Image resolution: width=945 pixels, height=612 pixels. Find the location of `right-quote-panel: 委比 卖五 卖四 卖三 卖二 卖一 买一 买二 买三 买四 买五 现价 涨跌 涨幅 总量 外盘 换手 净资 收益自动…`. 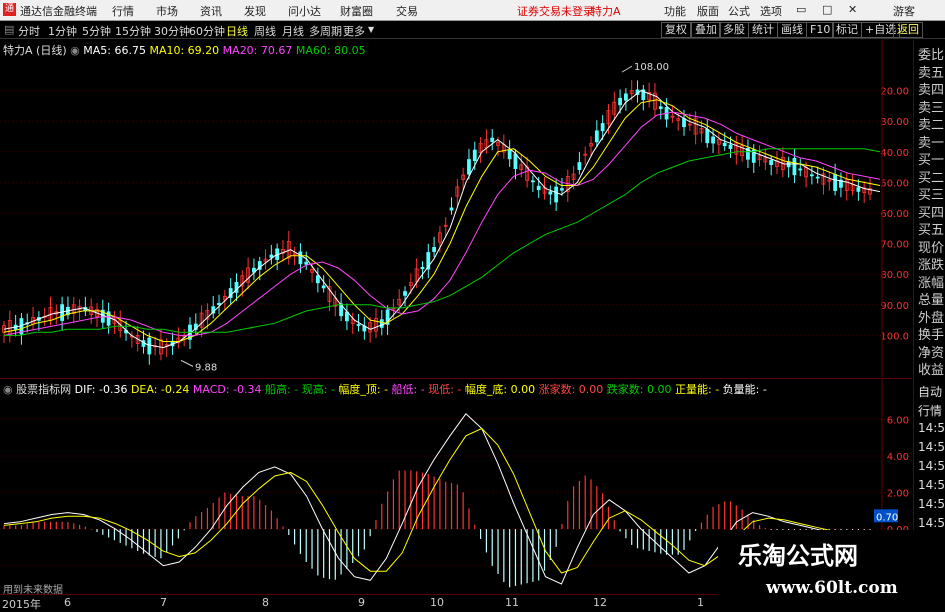

right-quote-panel: 委比 卖五 卖四 卖三 卖二 卖一 买一 买二 买三 买四 买五 现价 涨跌 涨幅 总量 外盘 换手 净资 收益自动… is located at coordinates (929, 316).